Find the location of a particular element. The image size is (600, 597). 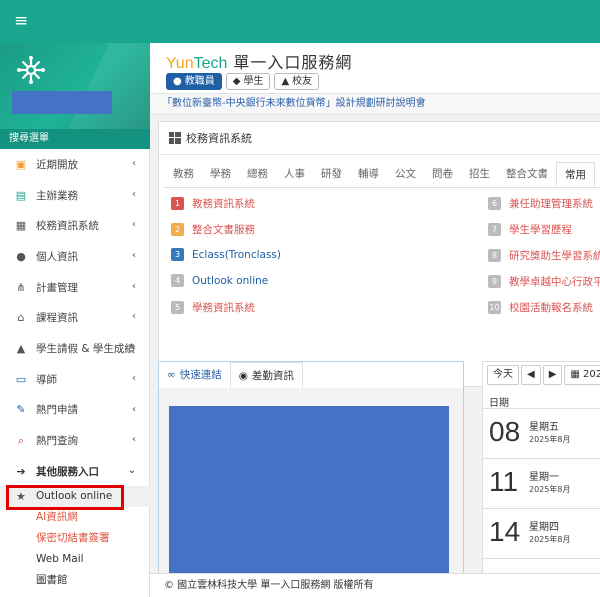

panel-tab: 常用 is located at coordinates (575, 174).